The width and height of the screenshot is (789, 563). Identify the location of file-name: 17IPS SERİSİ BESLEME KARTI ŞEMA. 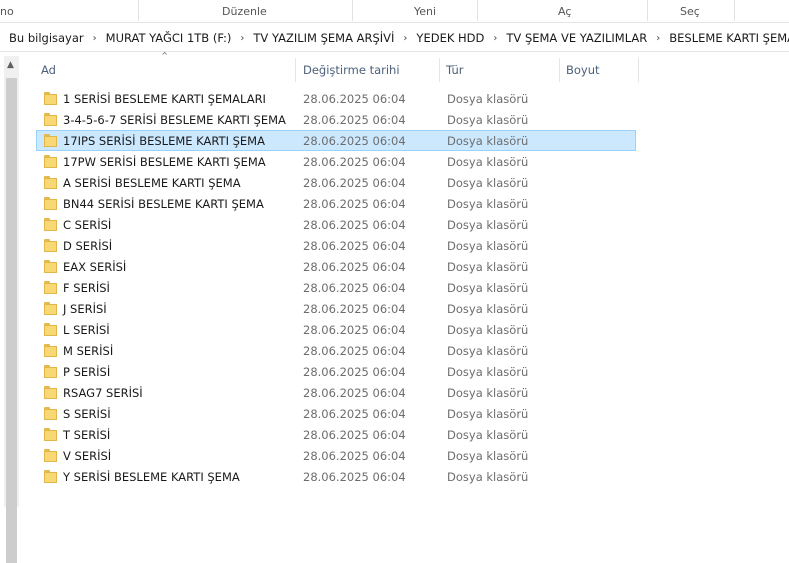
(164, 141).